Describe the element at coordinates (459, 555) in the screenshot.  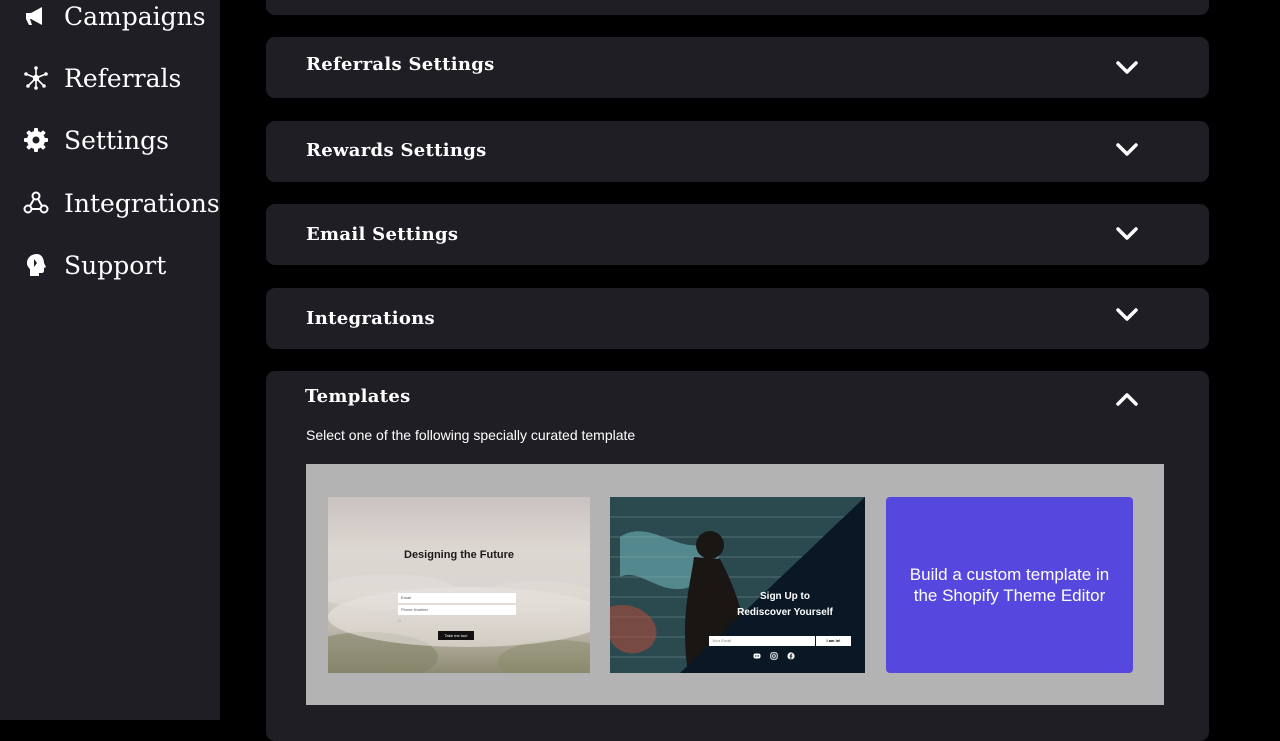
I see `template-card-title: Designing the Future` at that location.